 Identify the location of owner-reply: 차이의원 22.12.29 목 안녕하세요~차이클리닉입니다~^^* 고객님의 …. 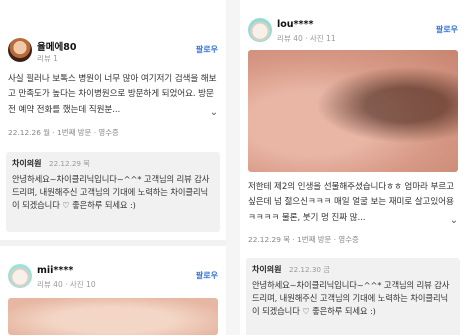
(113, 192).